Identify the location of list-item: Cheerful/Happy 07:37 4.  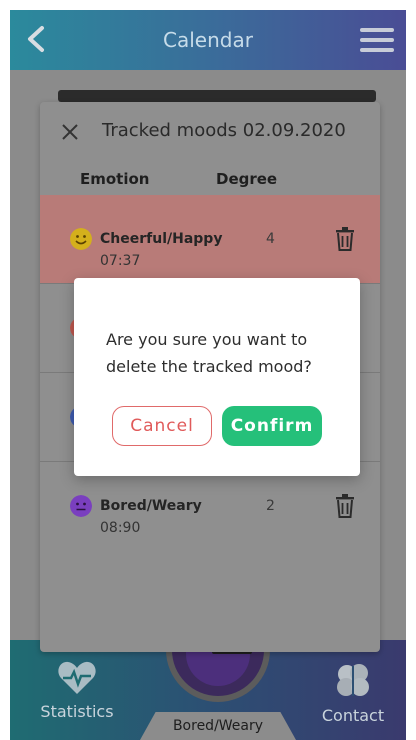
(210, 239).